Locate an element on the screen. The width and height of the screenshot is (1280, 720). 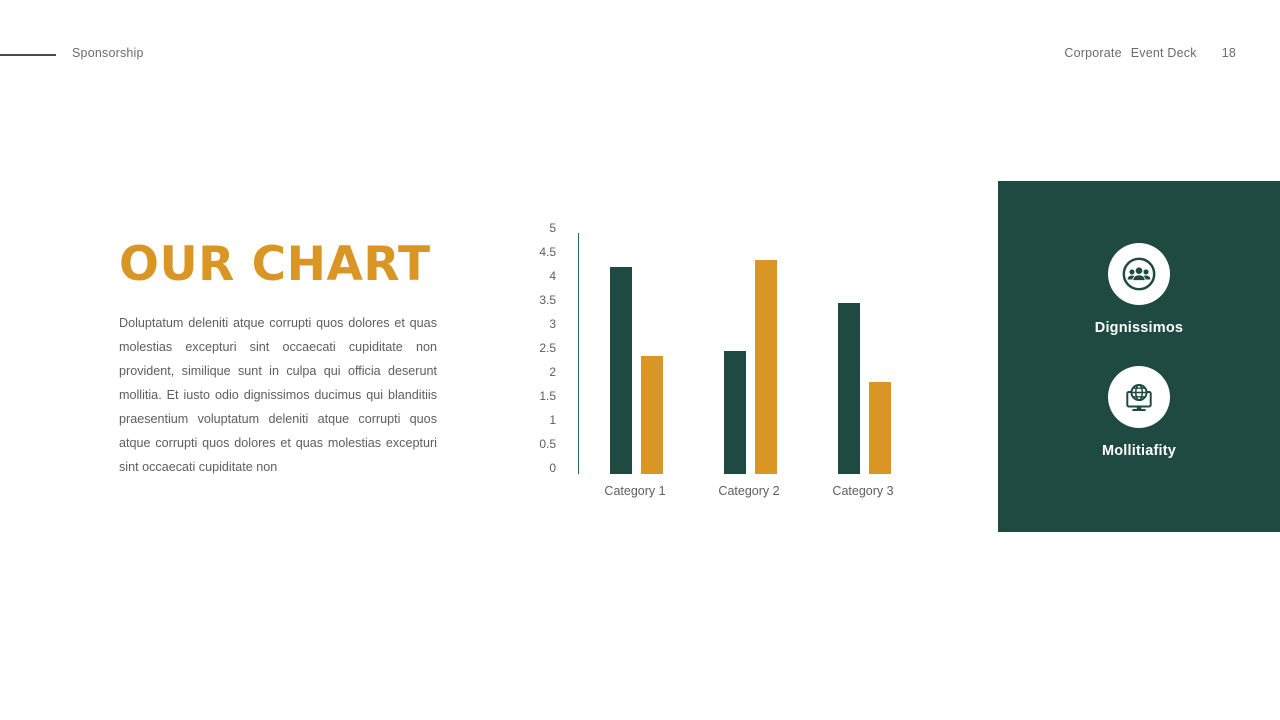
feature-label: Dignissimos is located at coordinates (1139, 328).